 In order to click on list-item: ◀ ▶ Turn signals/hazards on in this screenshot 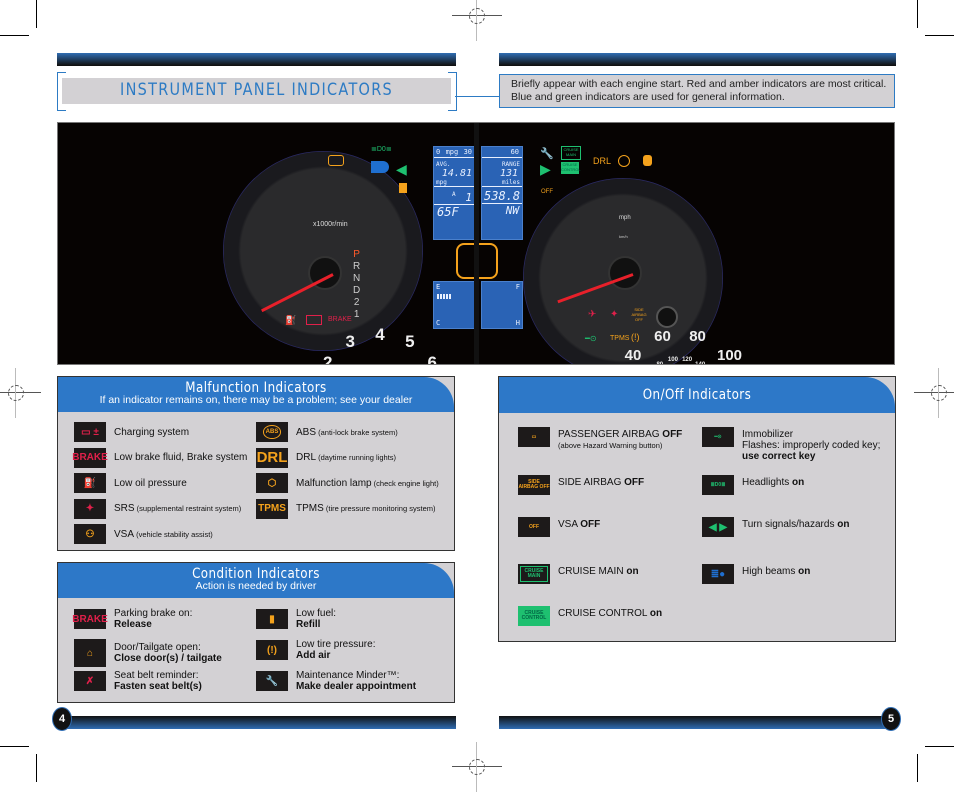, I will do `click(775, 527)`.